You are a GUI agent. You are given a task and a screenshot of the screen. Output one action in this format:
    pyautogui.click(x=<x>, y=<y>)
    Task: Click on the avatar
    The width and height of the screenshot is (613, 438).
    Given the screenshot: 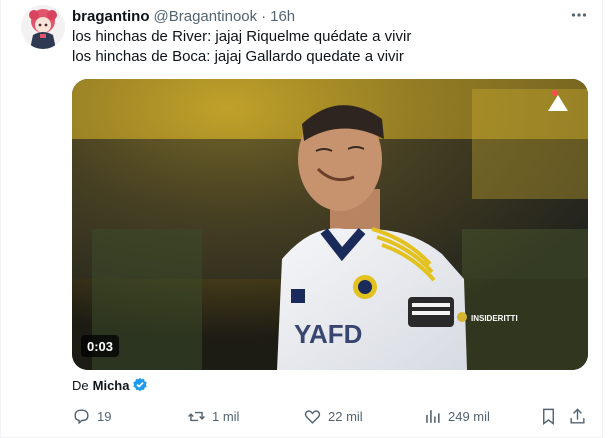 What is the action you would take?
    pyautogui.click(x=43, y=27)
    